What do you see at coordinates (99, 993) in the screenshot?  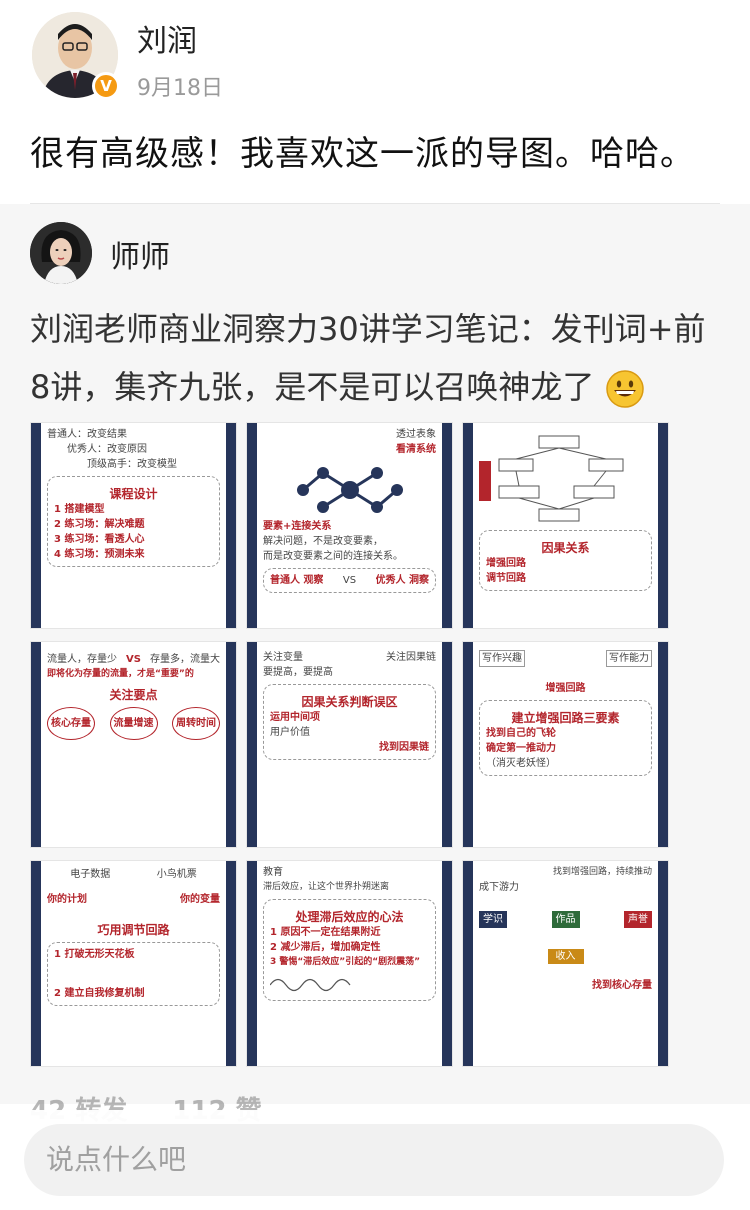 I see `tile-item: 2 建立自我修复机制` at bounding box center [99, 993].